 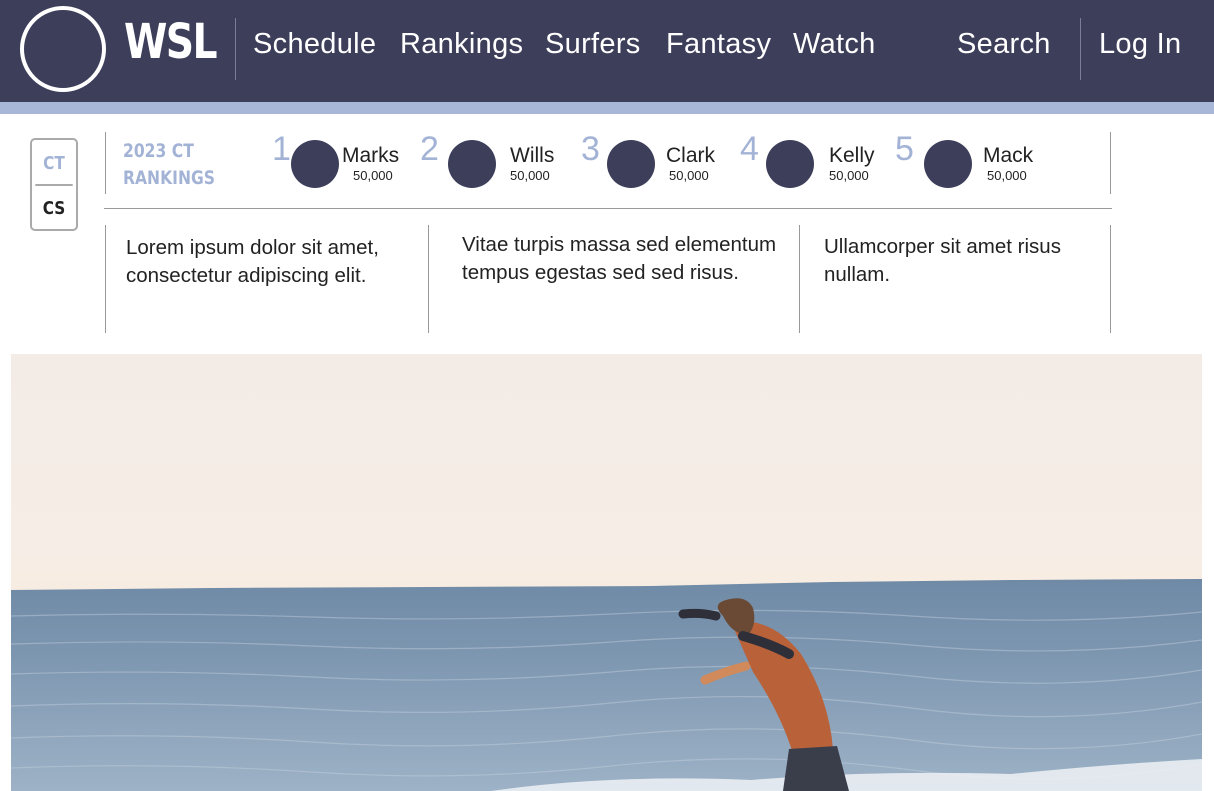 I want to click on nav-fantasy: Fantasy, so click(x=718, y=44).